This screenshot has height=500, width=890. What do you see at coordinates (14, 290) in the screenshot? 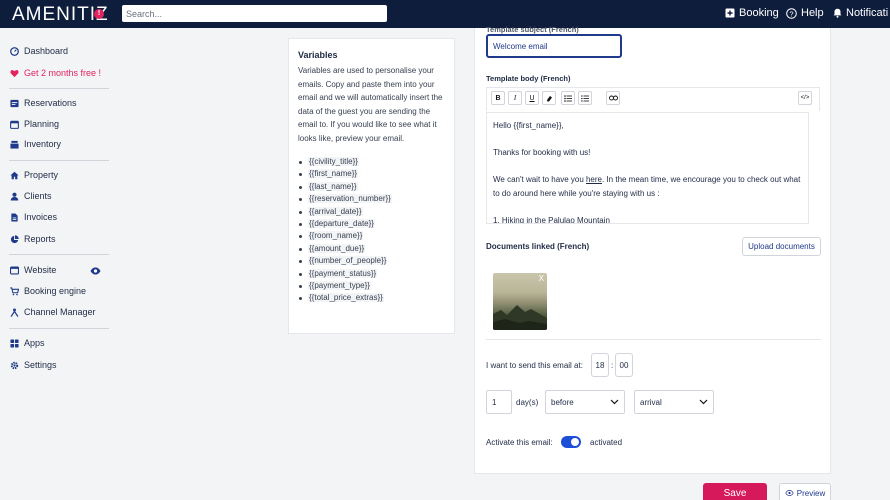
I see `cart-icon` at bounding box center [14, 290].